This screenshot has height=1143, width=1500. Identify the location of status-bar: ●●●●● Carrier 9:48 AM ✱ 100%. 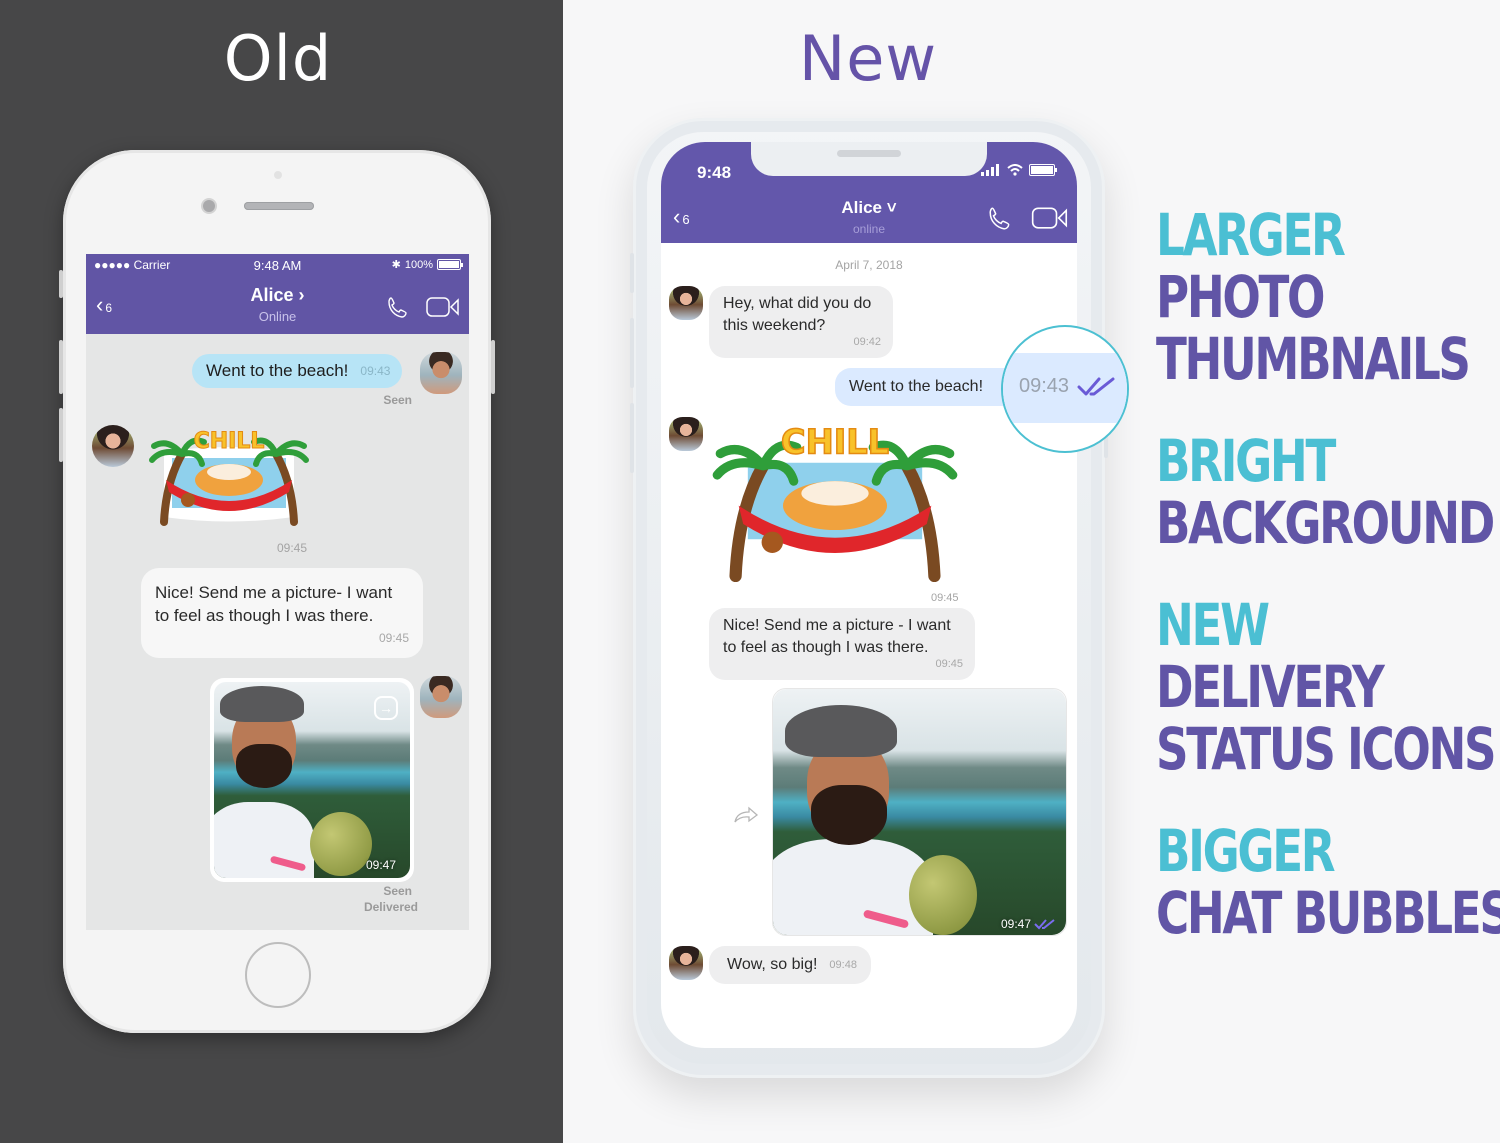
(277, 265).